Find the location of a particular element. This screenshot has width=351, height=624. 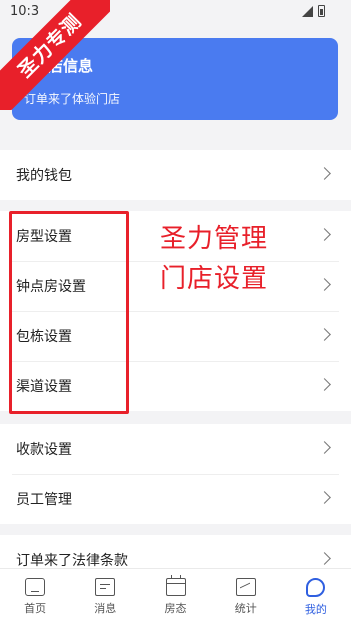

menu-item-wallet: 我的钱包 is located at coordinates (175, 175).